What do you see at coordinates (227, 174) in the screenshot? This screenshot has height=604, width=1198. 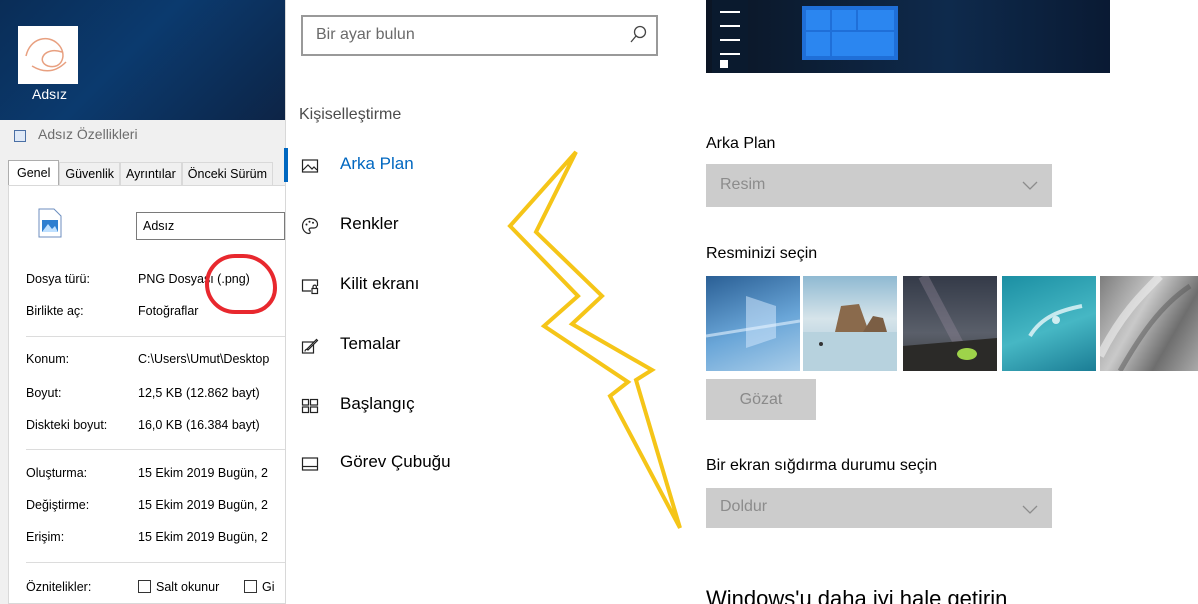 I see `tab-previous-versions: Önceki Sürüm` at bounding box center [227, 174].